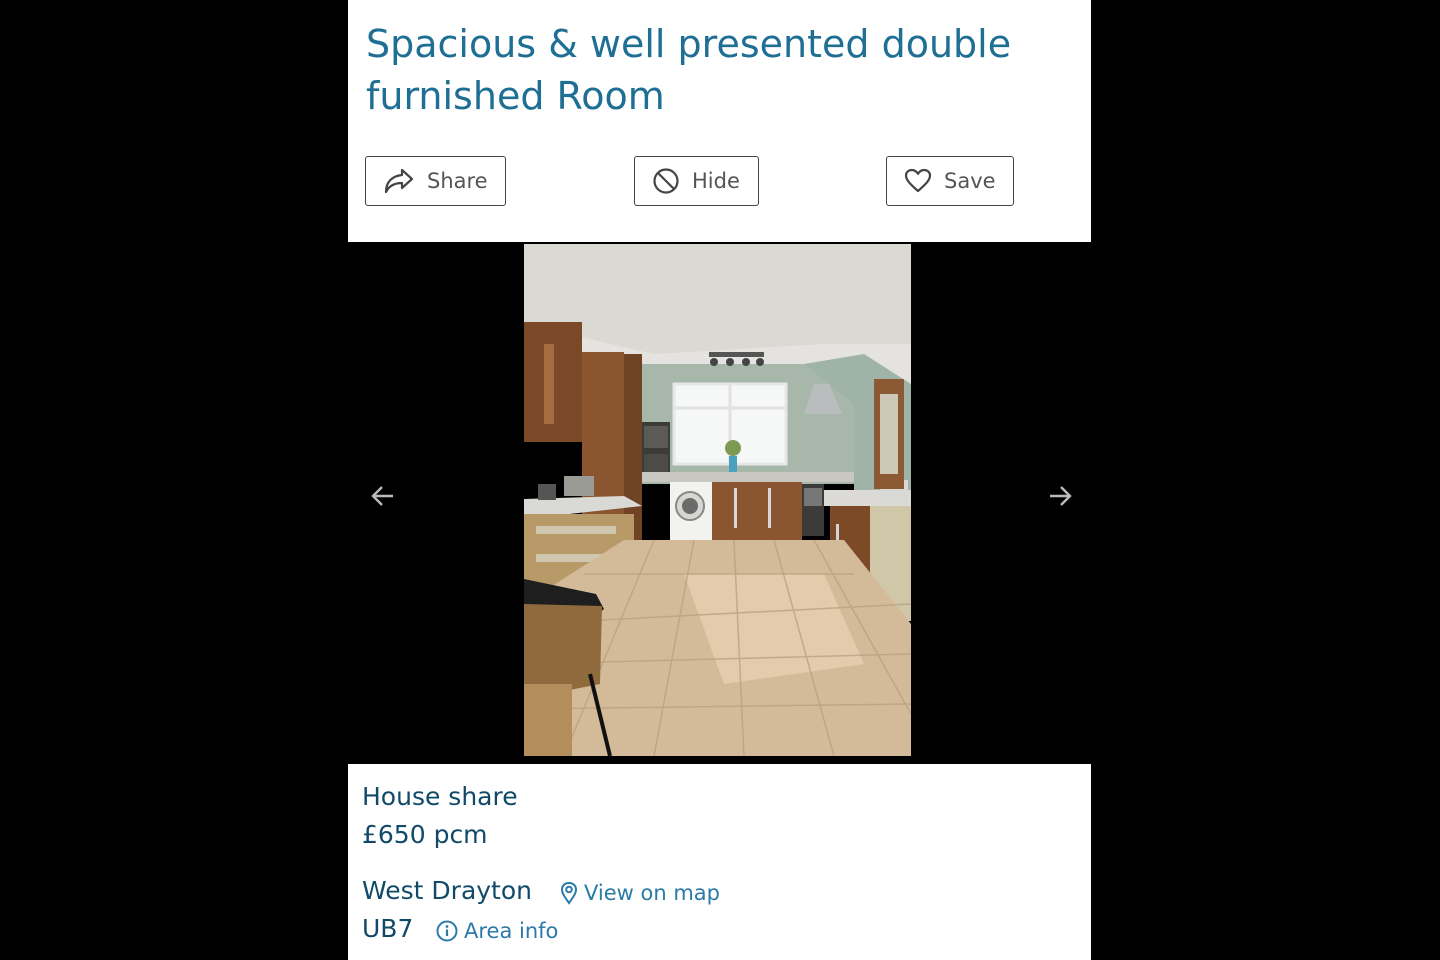 The width and height of the screenshot is (1440, 960). Describe the element at coordinates (440, 796) in the screenshot. I see `property-type: House share` at that location.